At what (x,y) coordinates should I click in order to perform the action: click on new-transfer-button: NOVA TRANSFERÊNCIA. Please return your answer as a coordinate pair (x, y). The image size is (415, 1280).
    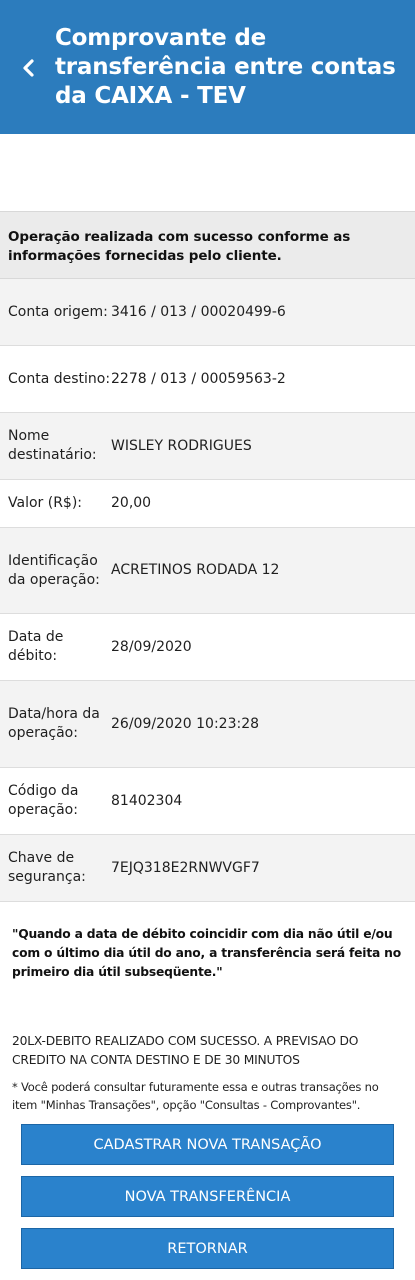
    Looking at the image, I should click on (207, 1196).